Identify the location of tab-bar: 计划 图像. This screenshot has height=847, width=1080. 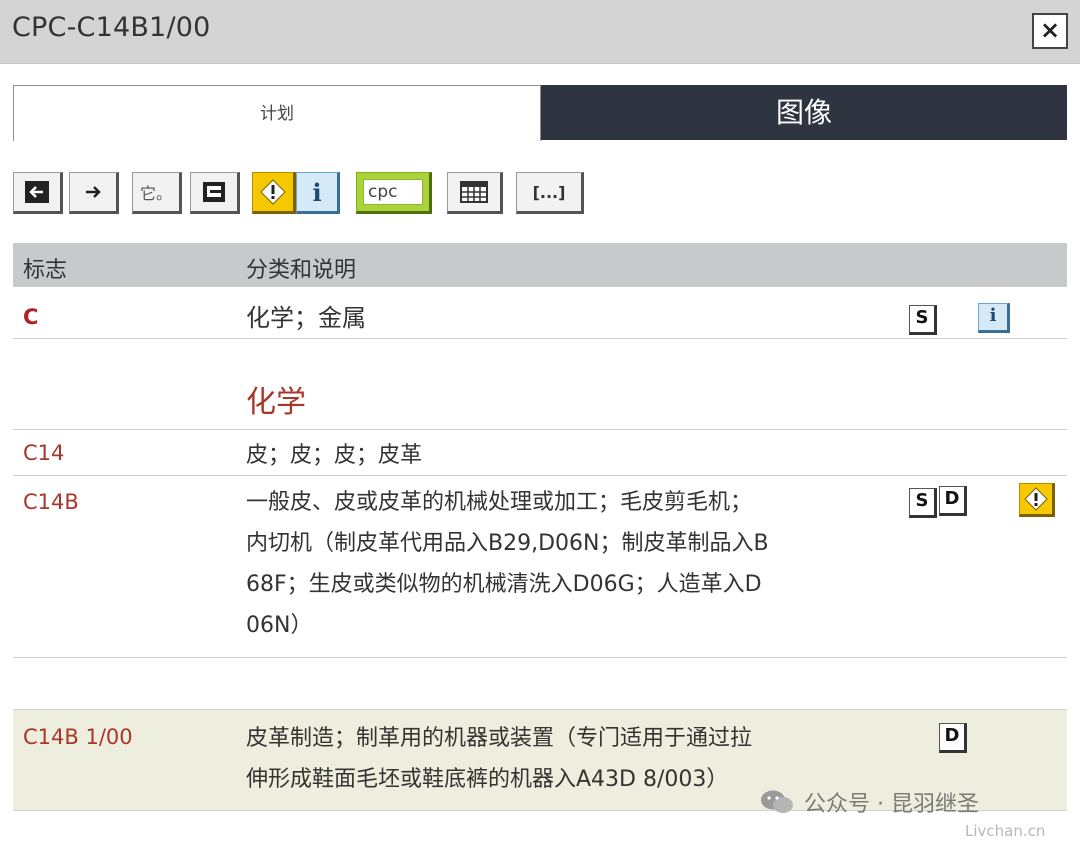
(540, 113).